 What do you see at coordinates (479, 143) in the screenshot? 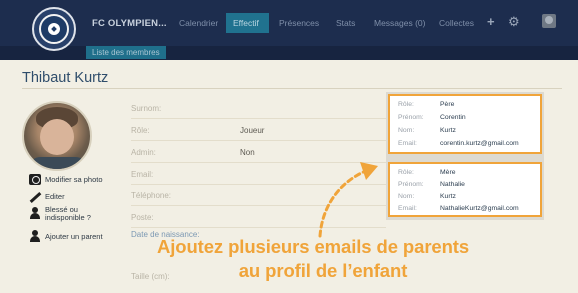
I see `parent-email: corentin.kurtz@gmail.com` at bounding box center [479, 143].